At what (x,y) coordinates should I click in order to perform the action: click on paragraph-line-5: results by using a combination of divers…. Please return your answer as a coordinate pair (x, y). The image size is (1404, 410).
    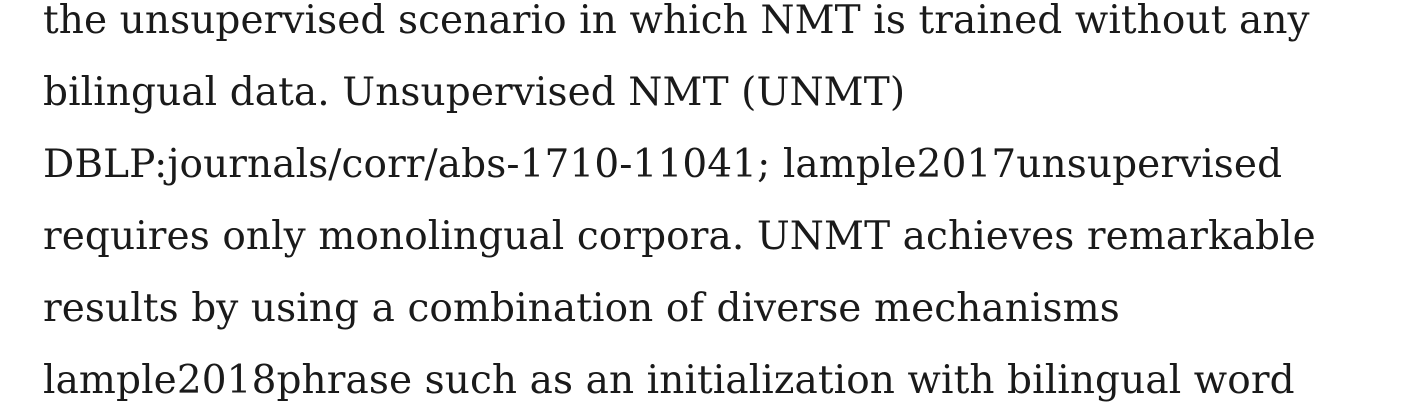
    Looking at the image, I should click on (581, 308).